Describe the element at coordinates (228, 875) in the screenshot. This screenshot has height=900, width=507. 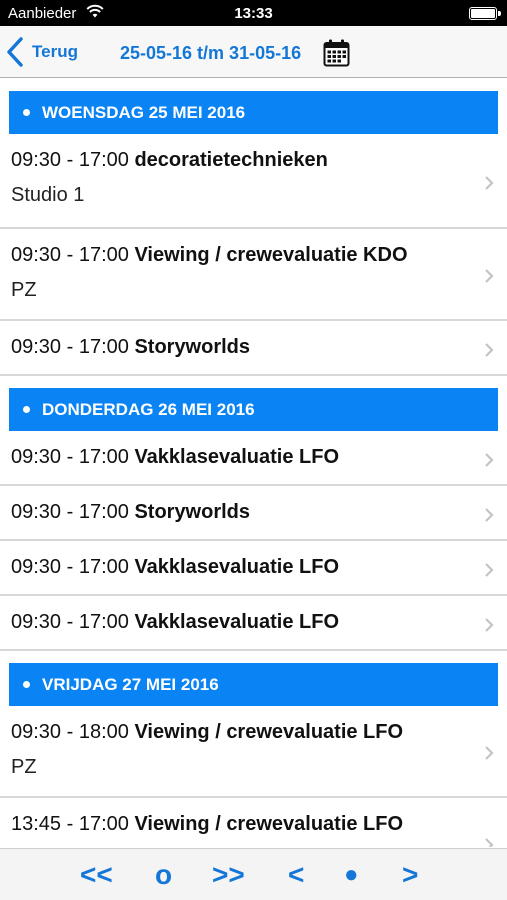
I see `last-week-button: >>` at that location.